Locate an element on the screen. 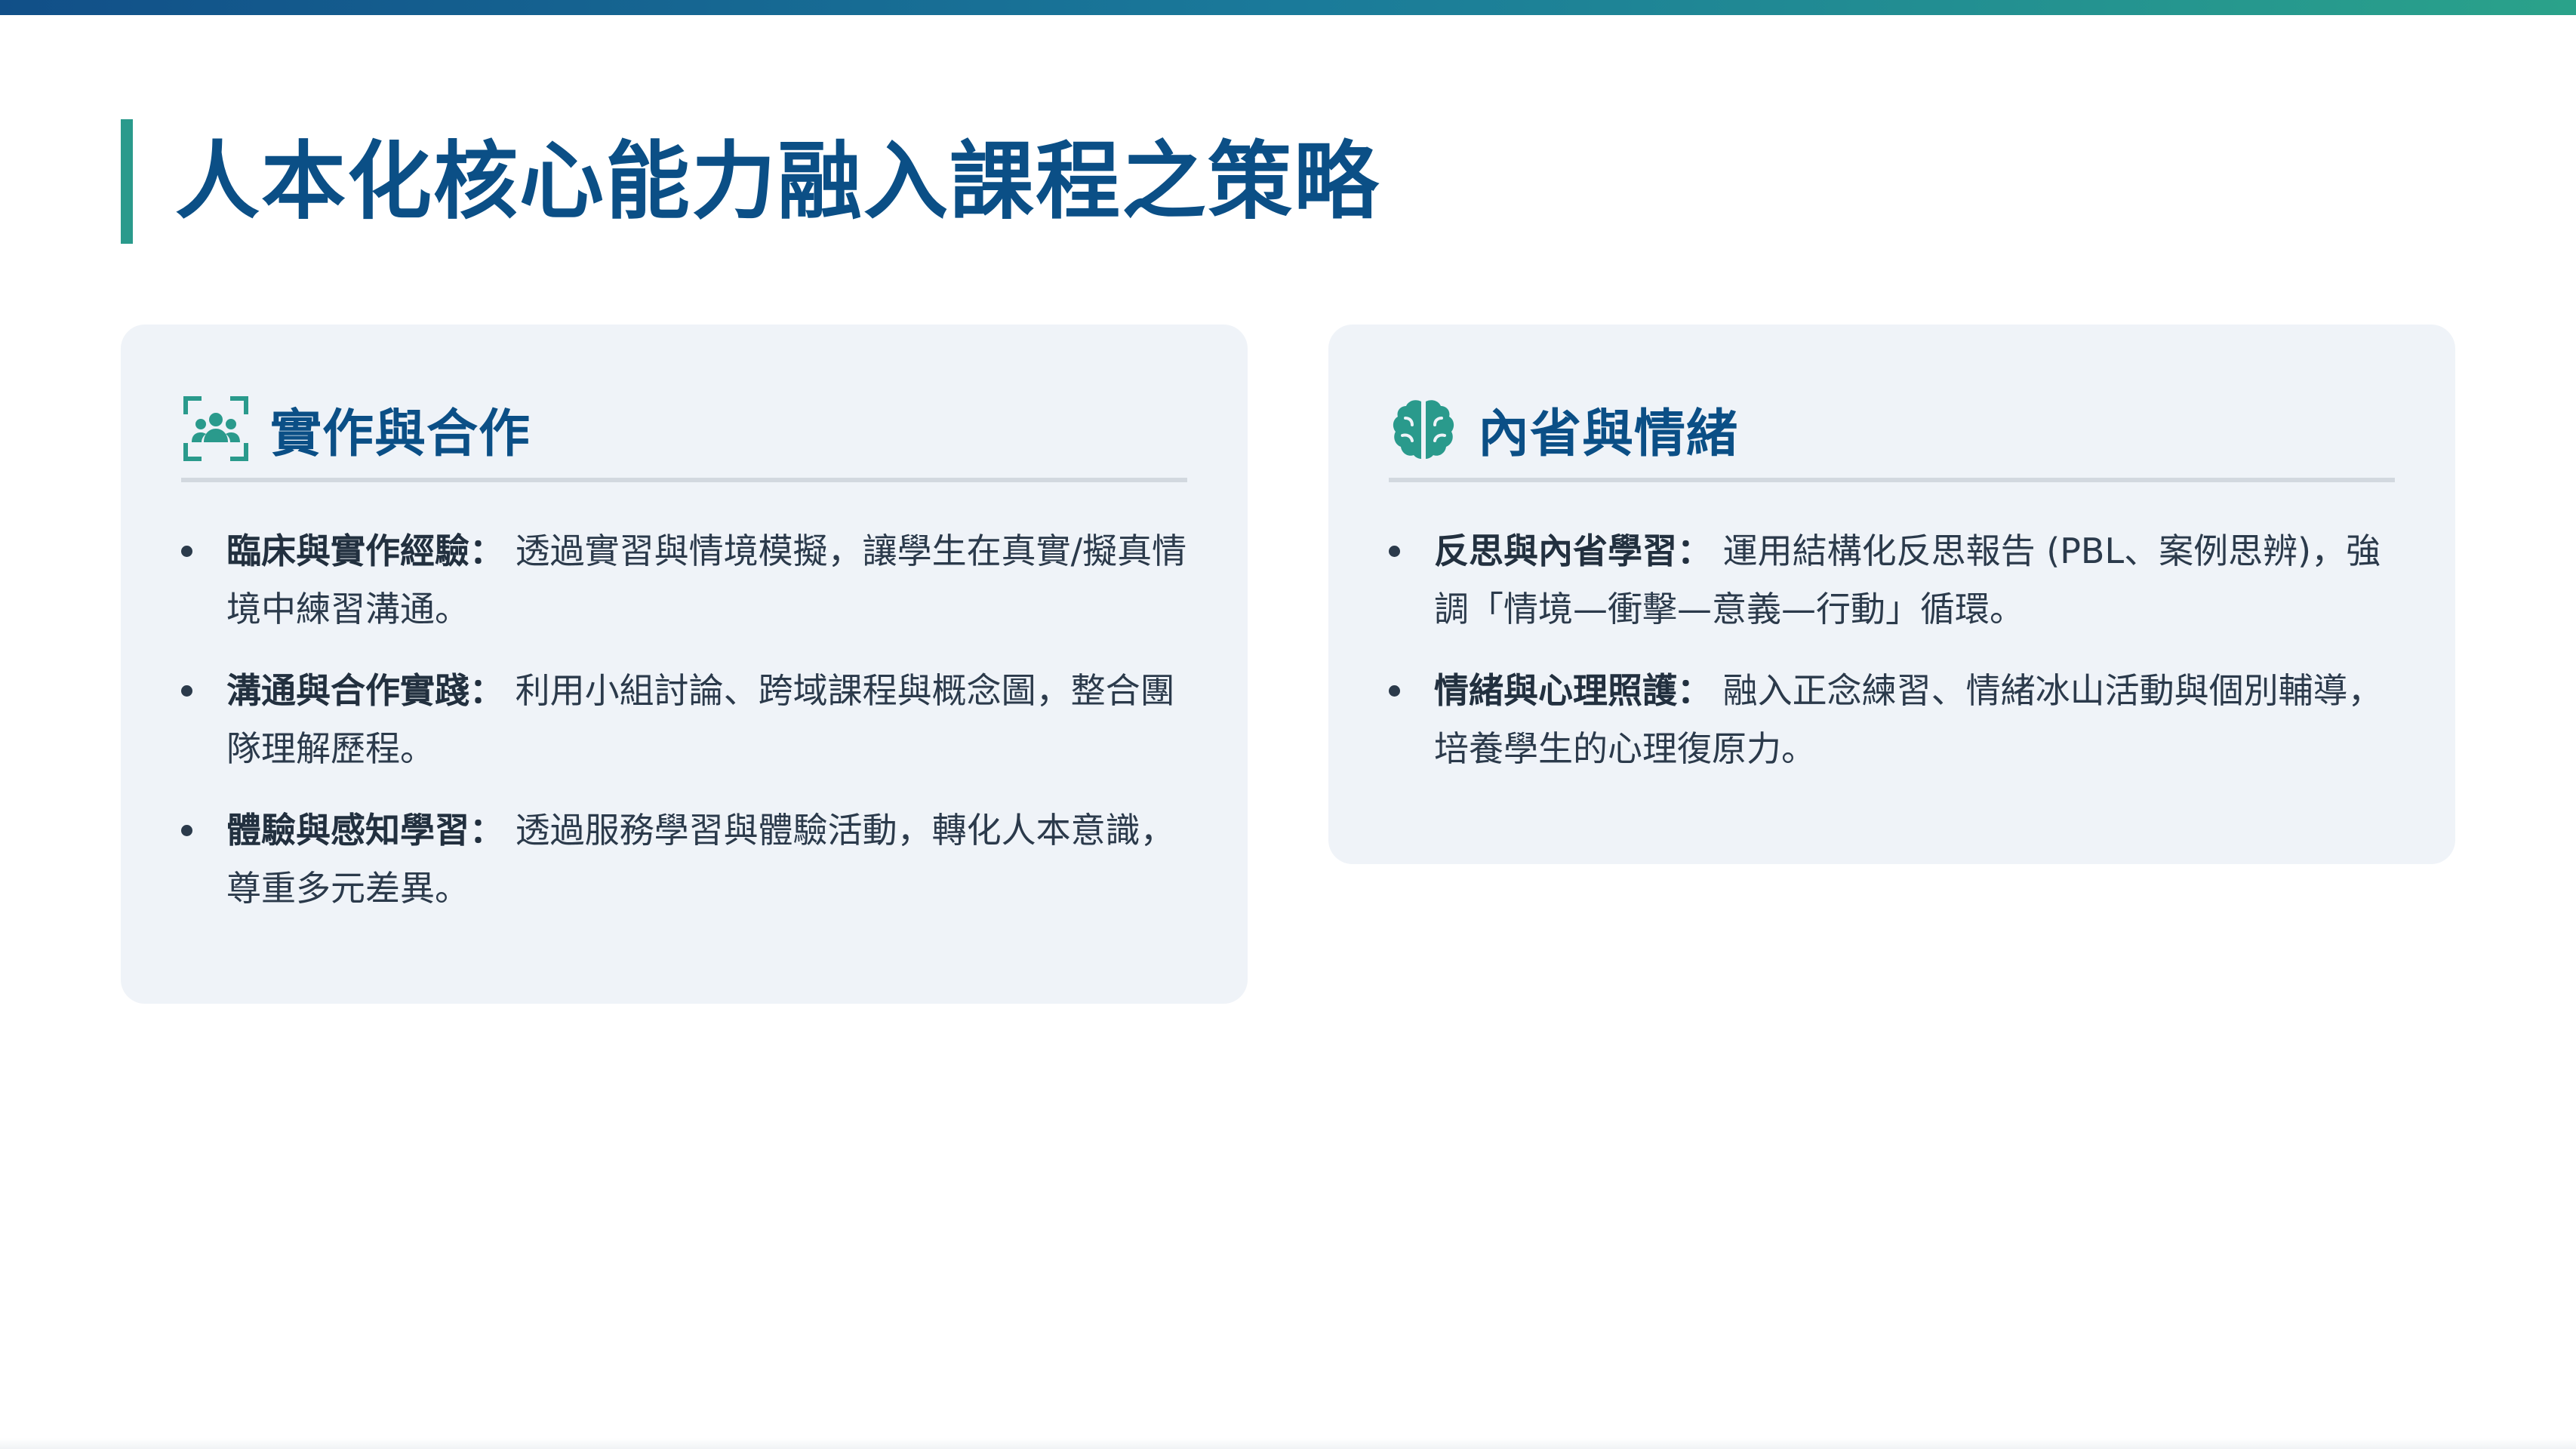  list-item: 情緒與心理照護： 融入正念練習、情緒冰山活動與個別輔導，培養學生的心理復原力。 is located at coordinates (1892, 720).